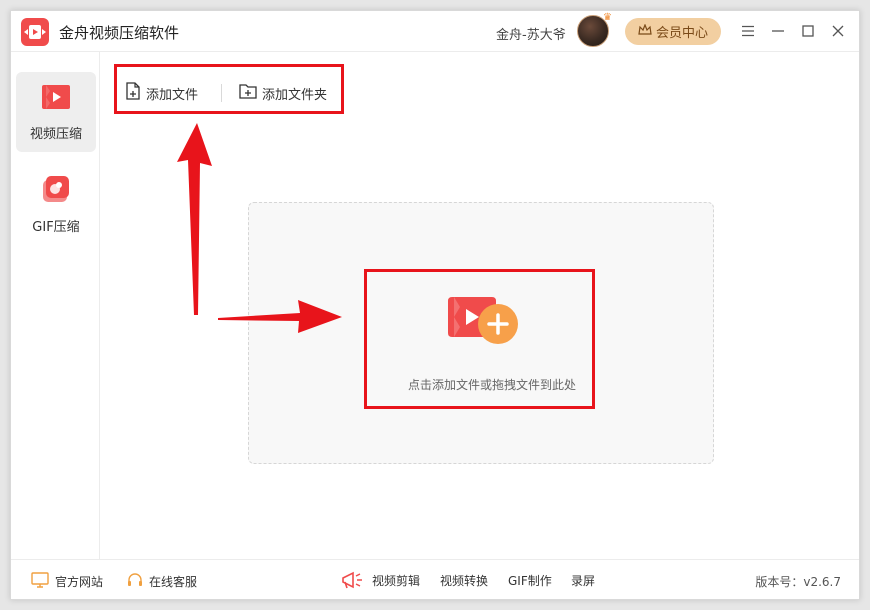 This screenshot has width=870, height=610. I want to click on vip-center-button: 会员中心, so click(673, 31).